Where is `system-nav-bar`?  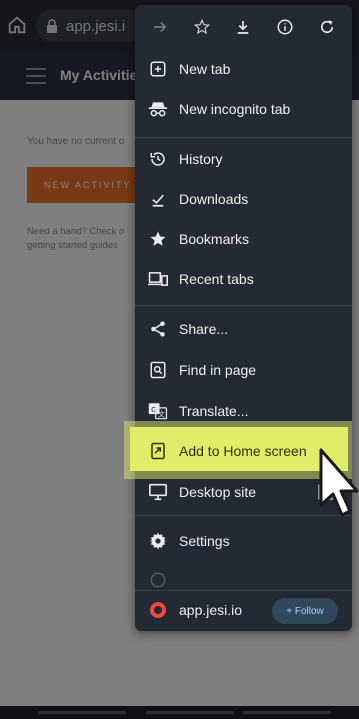
system-nav-bar is located at coordinates (179, 712).